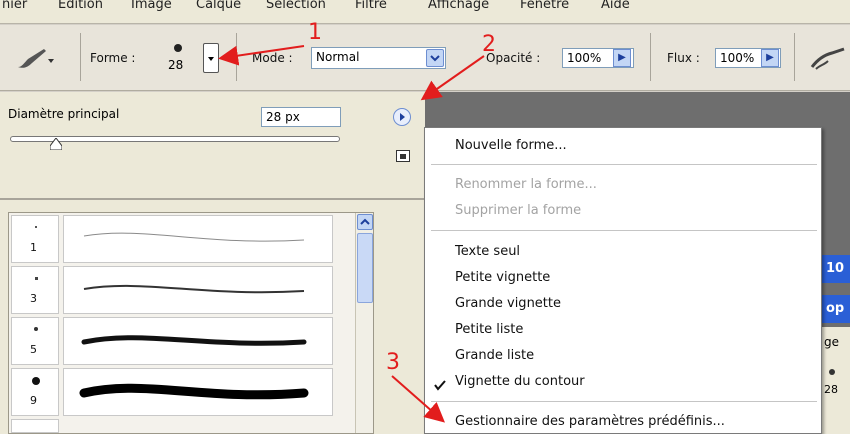 Image resolution: width=850 pixels, height=434 pixels. What do you see at coordinates (35, 426) in the screenshot?
I see `brush-preset-row-partial` at bounding box center [35, 426].